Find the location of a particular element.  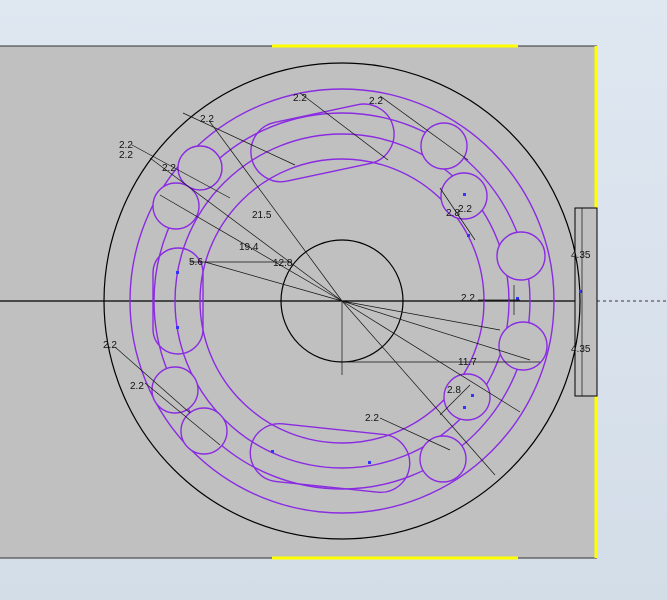

side-profile is located at coordinates (586, 302).